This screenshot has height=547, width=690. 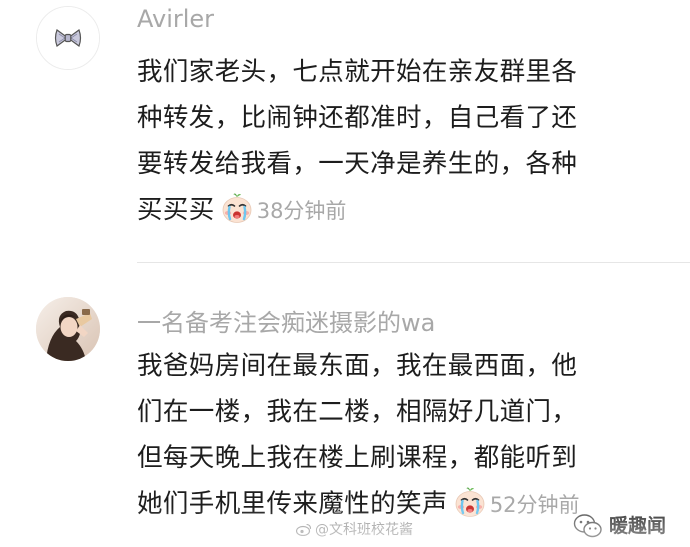 I want to click on comment-line: 们在一楼，我在二楼，相隔好几道门，, so click(x=357, y=412).